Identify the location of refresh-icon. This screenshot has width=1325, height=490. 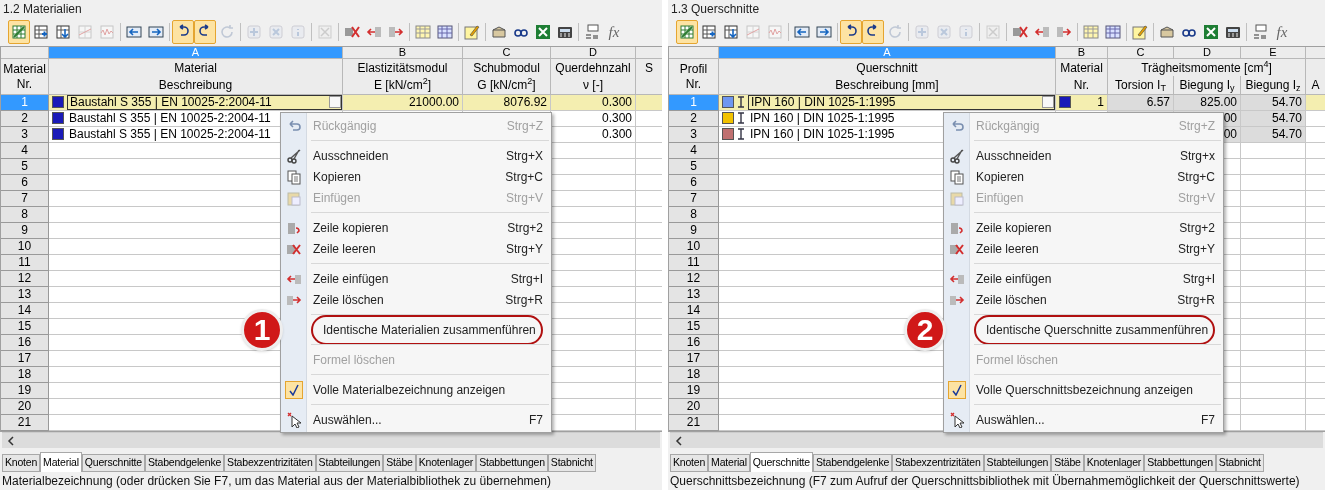
(895, 31).